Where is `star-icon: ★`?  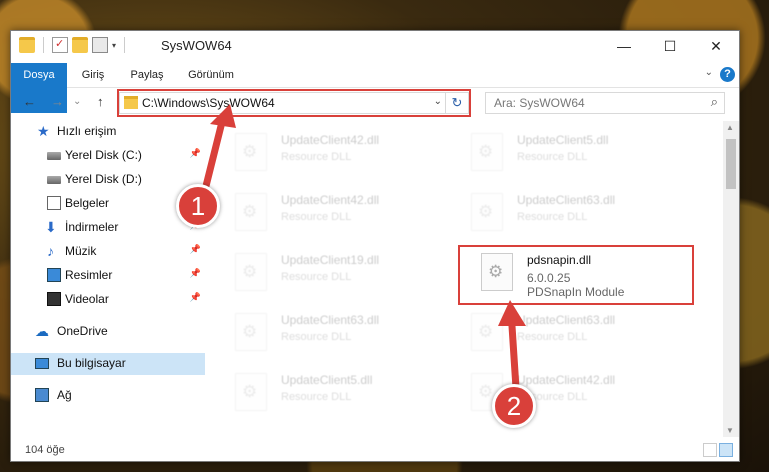
star-icon: ★ is located at coordinates (43, 131).